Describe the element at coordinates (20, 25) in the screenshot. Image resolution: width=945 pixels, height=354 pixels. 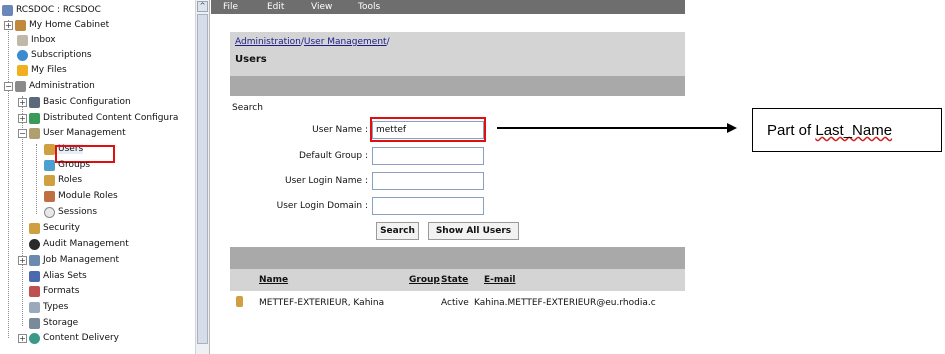
I see `cabinet-icon` at that location.